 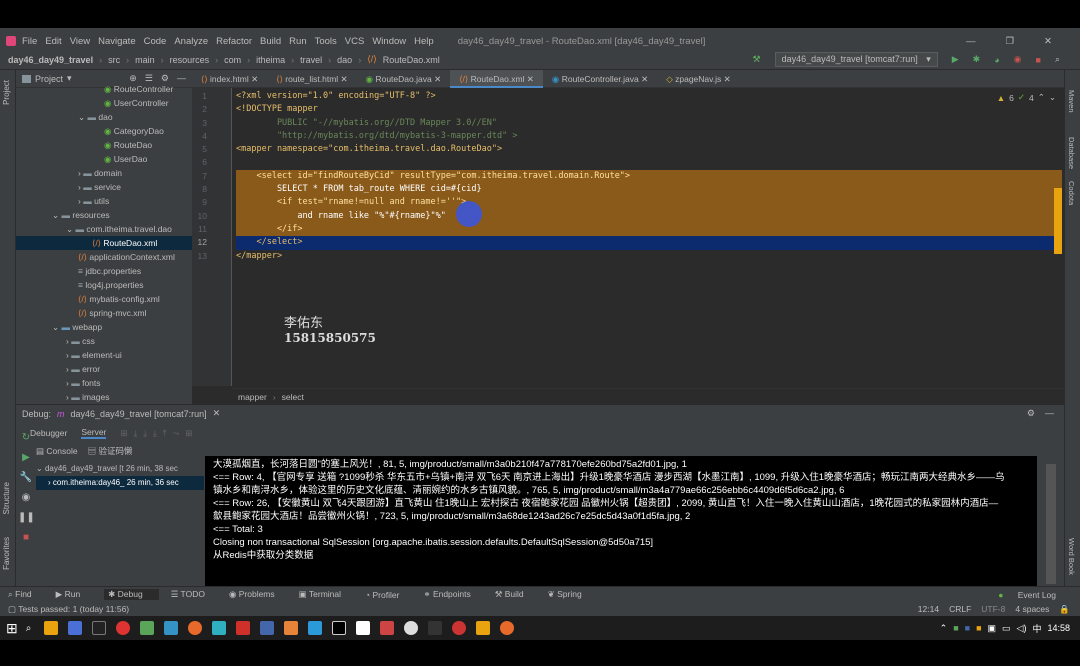 What do you see at coordinates (1052, 97) in the screenshot?
I see `chevron-down-icon: ⌄` at bounding box center [1052, 97].